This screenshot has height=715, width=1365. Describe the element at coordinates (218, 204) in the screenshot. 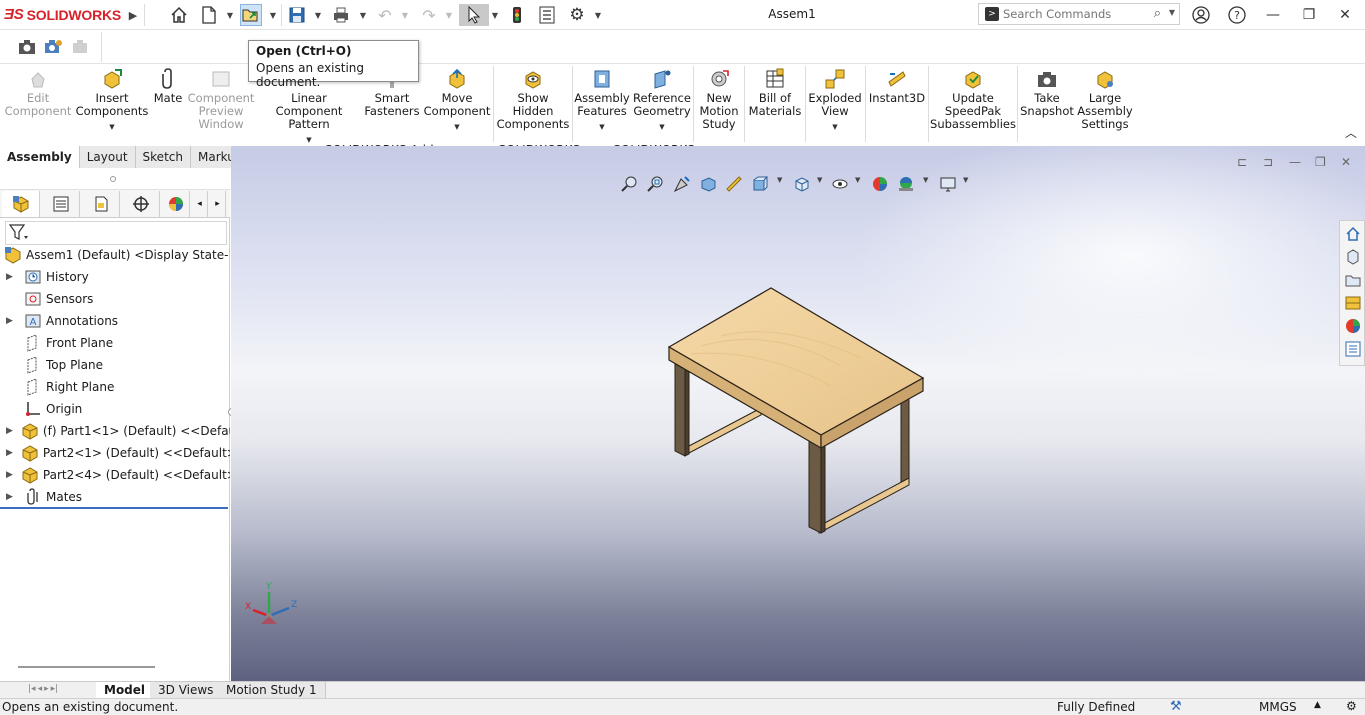

I see `tabs-scroll-right-arrow: ▸` at that location.